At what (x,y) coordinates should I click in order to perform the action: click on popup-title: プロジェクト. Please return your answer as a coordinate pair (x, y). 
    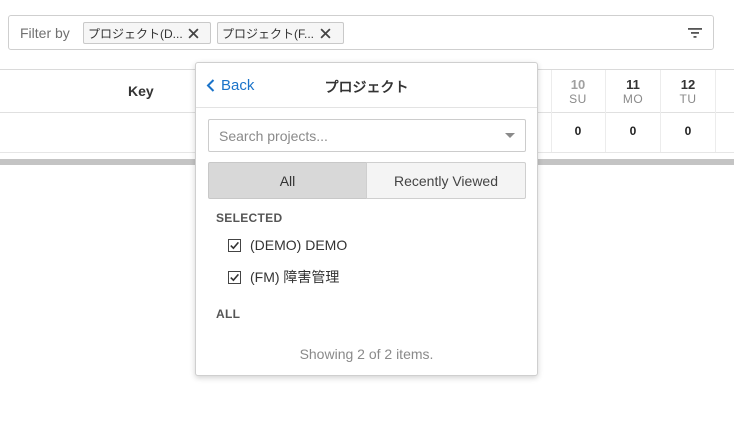
    Looking at the image, I should click on (366, 87).